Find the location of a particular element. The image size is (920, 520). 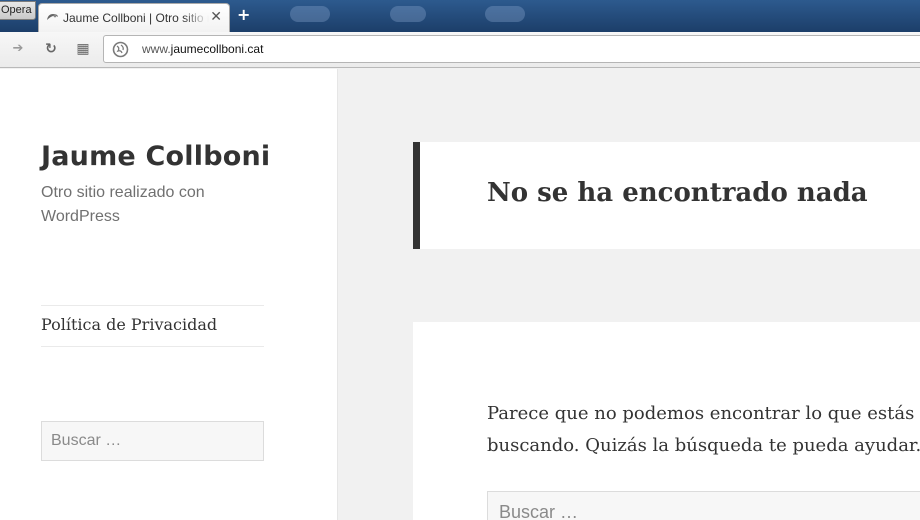

url-suffix: .cat is located at coordinates (254, 49).